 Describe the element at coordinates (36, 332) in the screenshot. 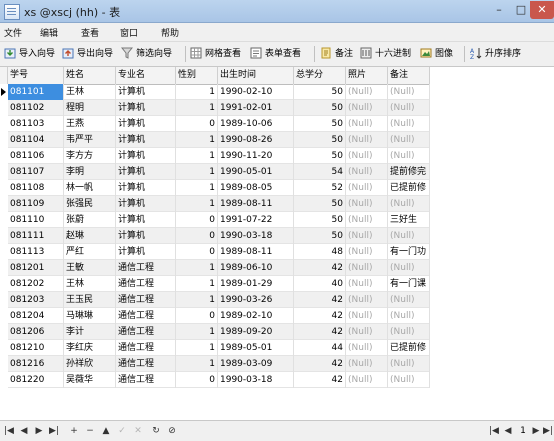

I see `cell-student-id: 081206` at that location.